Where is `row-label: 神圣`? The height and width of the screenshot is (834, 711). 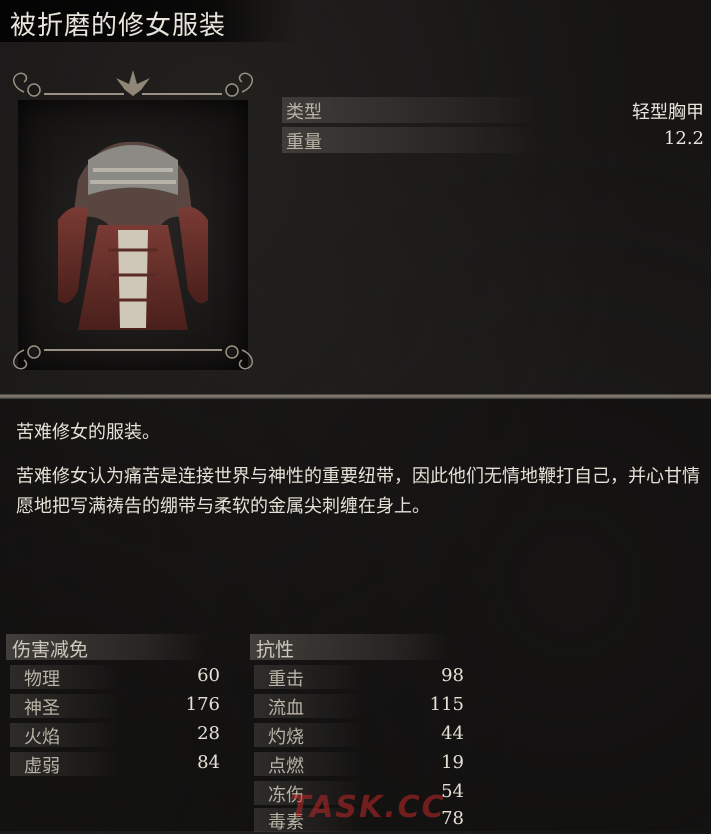 row-label: 神圣 is located at coordinates (42, 708).